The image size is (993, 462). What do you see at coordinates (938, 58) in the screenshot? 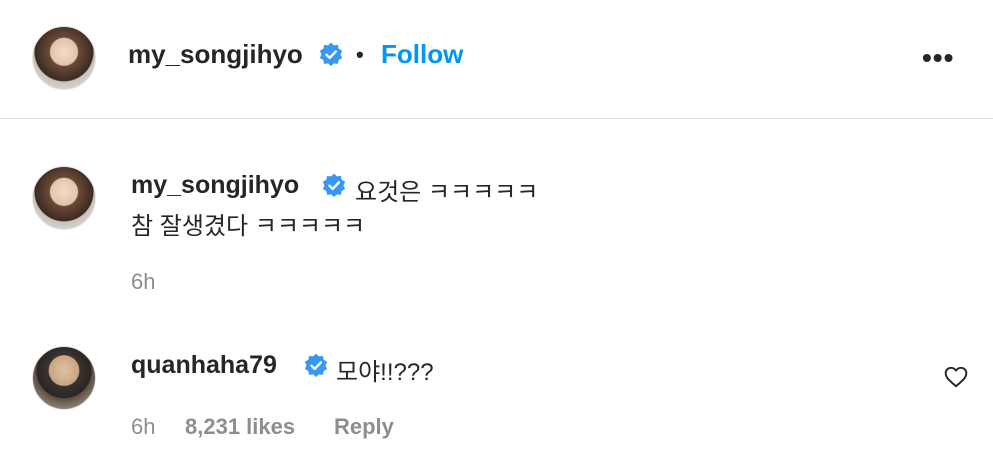
I see `more-options-icon: •••` at bounding box center [938, 58].